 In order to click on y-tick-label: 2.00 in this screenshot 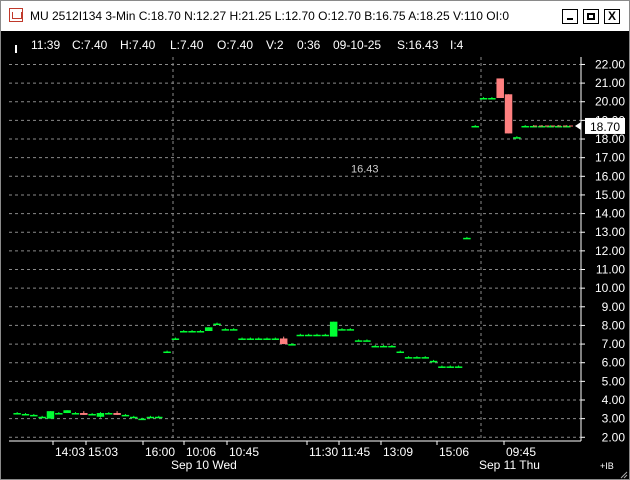, I will do `click(614, 437)`.